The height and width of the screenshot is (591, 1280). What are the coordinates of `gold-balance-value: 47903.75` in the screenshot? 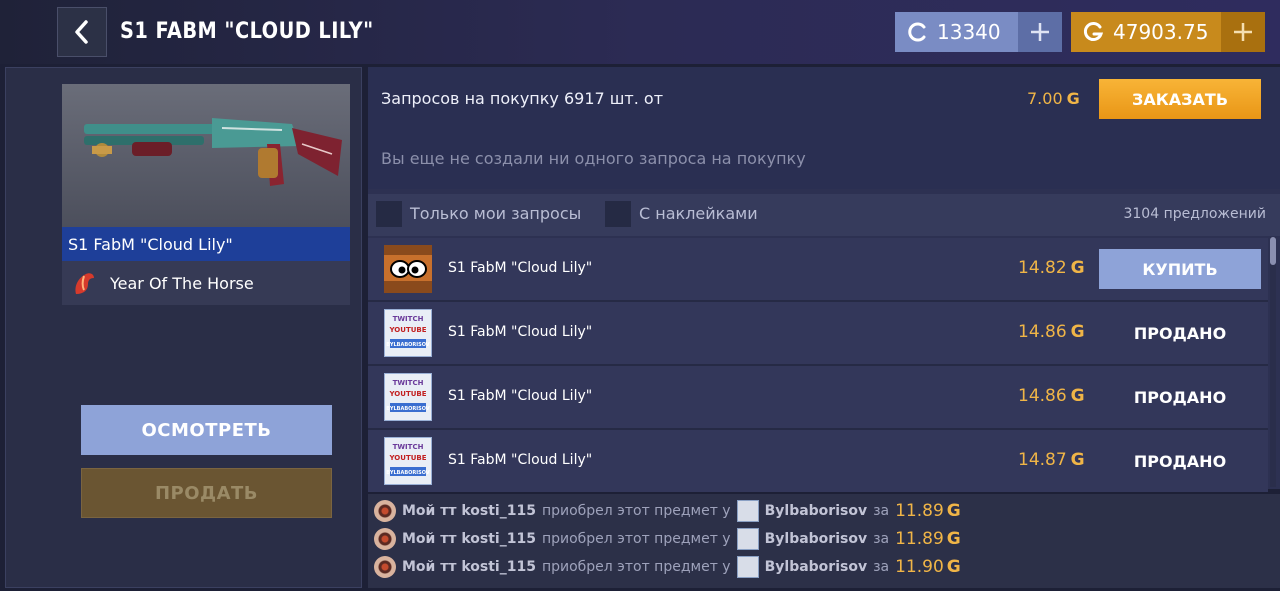 It's located at (1161, 32).